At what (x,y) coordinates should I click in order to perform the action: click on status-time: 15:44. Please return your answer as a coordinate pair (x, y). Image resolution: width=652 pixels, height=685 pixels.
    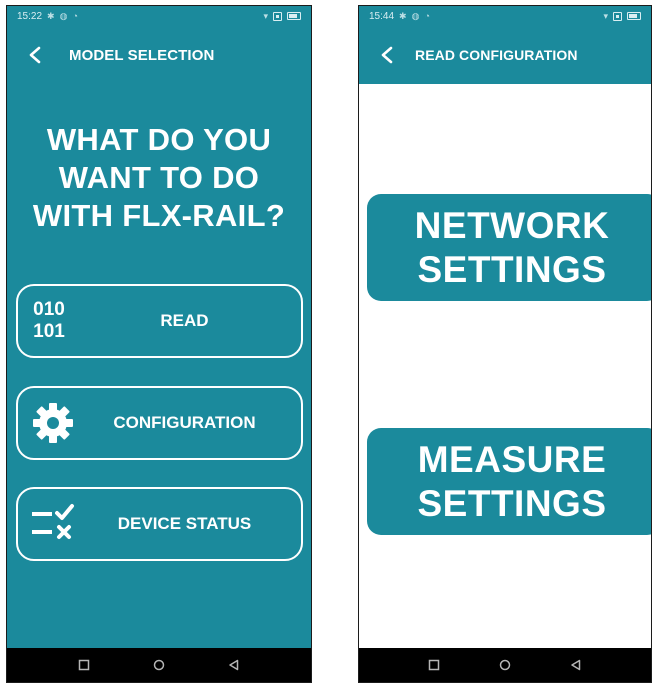
    Looking at the image, I should click on (382, 16).